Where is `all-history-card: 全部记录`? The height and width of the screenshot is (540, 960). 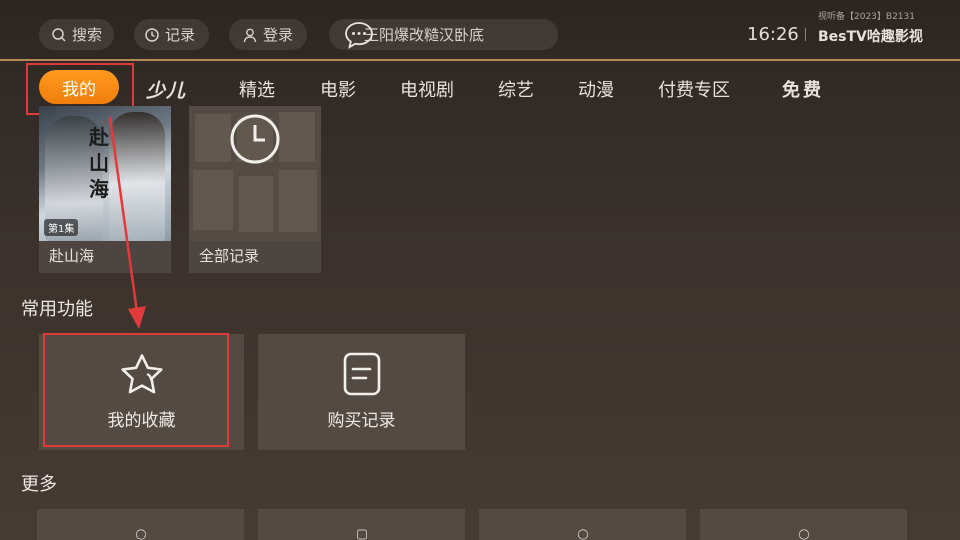
all-history-card: 全部记录 is located at coordinates (255, 189).